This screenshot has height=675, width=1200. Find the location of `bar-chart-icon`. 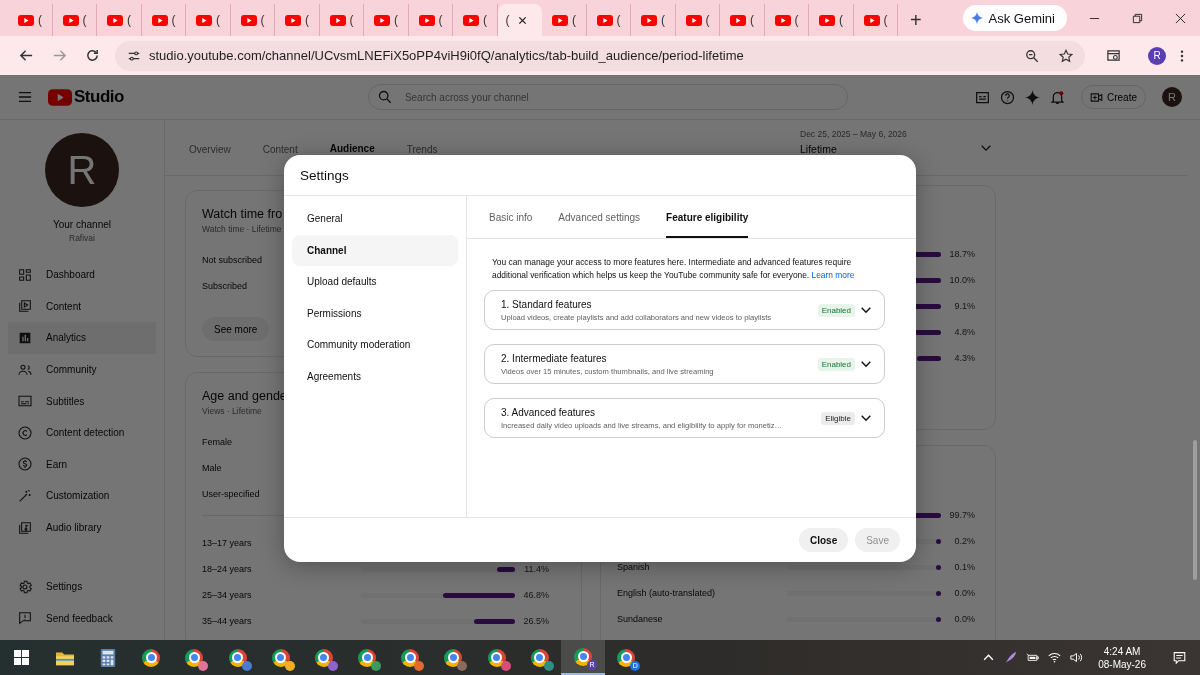

bar-chart-icon is located at coordinates (25, 338).